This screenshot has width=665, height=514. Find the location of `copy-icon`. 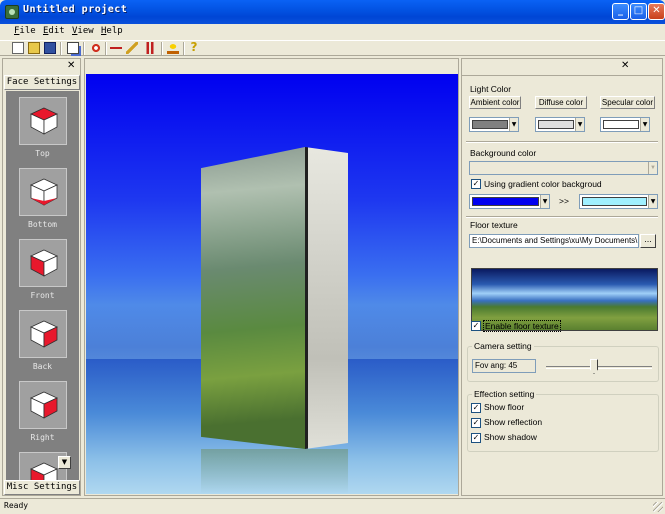

copy-icon is located at coordinates (73, 48).